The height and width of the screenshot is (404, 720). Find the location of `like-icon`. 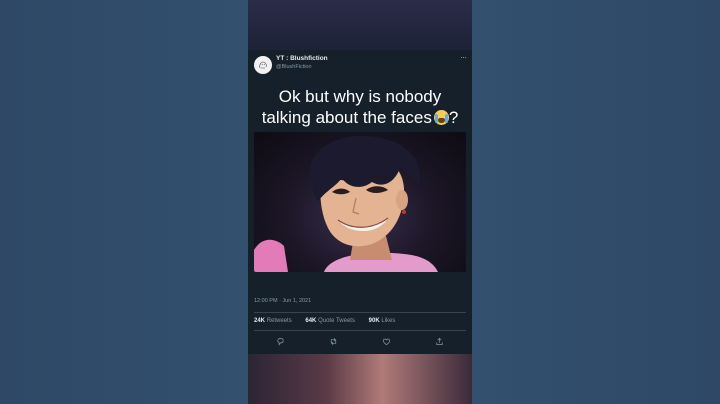

like-icon is located at coordinates (386, 341).